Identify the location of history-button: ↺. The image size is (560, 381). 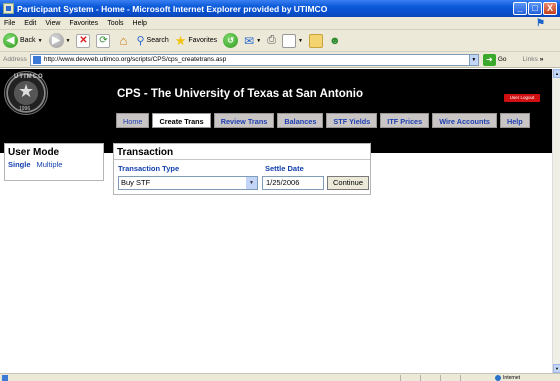
(231, 40).